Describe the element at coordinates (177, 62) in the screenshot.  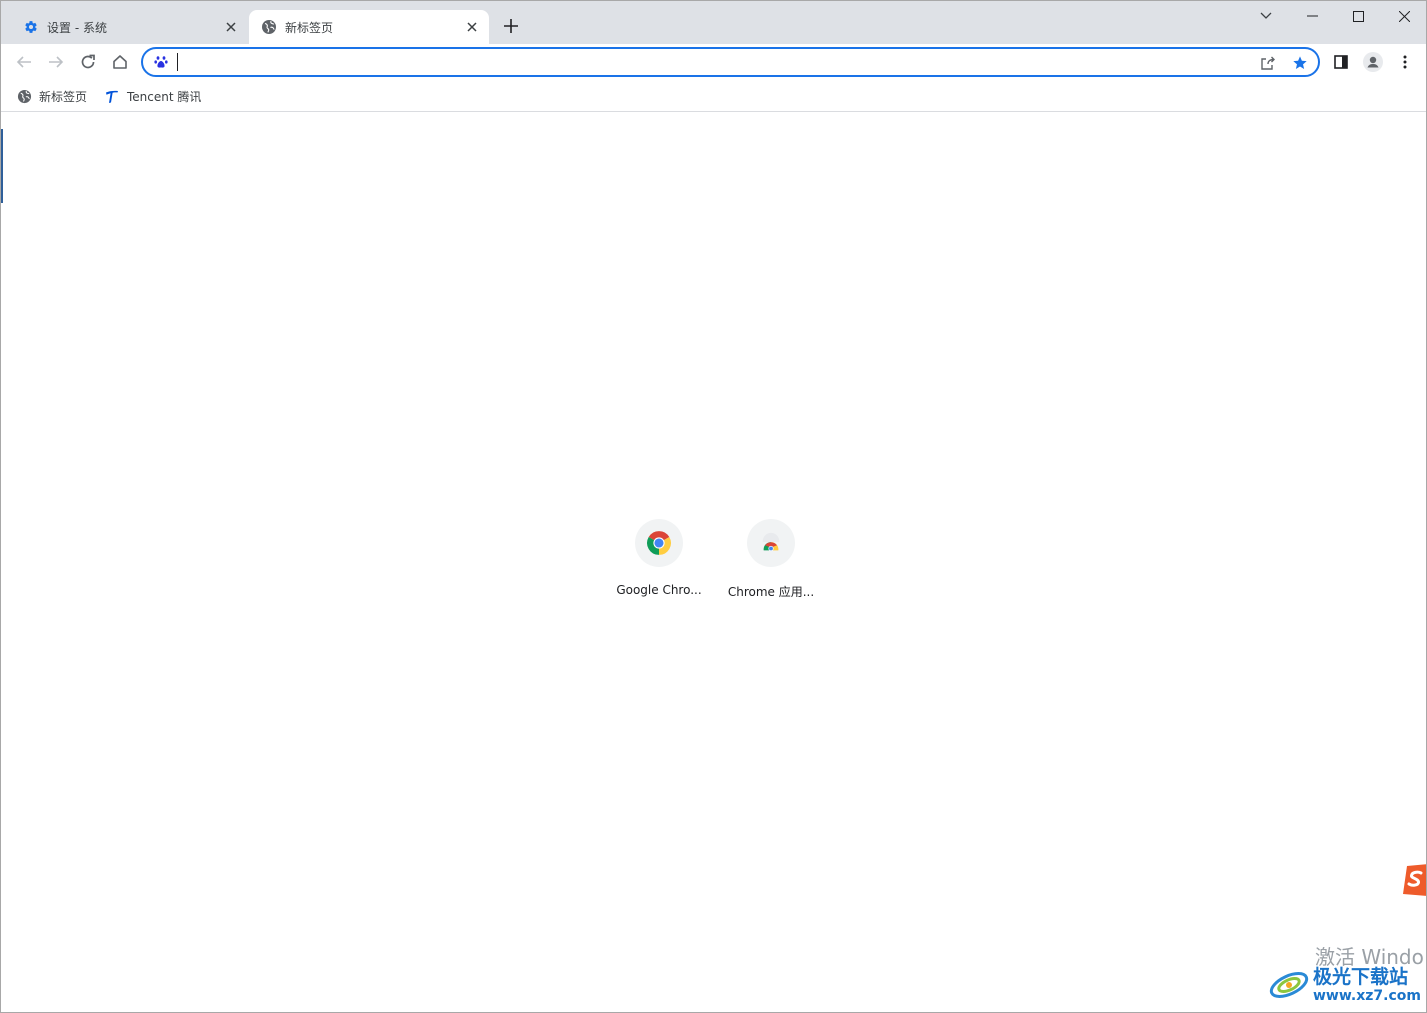
I see `text-caret` at that location.